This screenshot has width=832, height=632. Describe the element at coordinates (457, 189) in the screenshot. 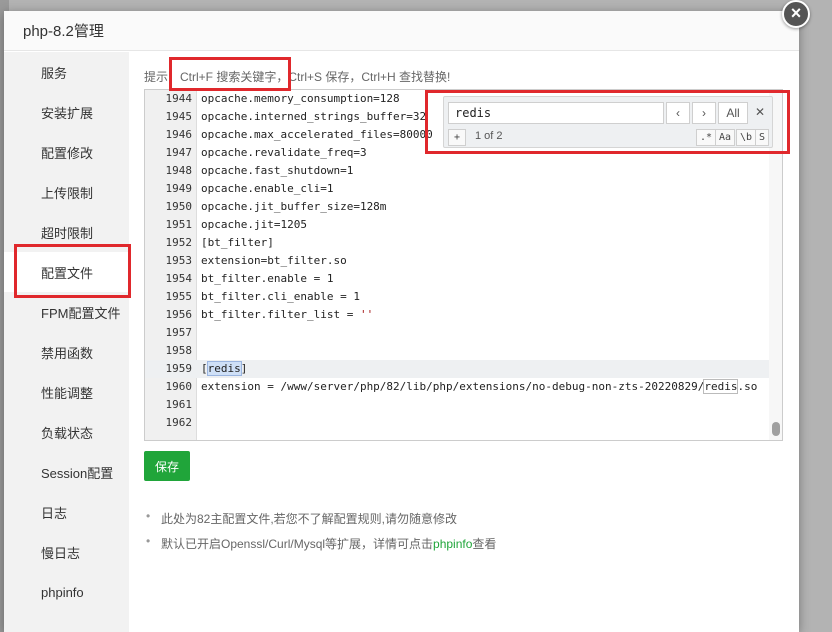

I see `code-line: 1949 opcache.enable_cli=1` at that location.